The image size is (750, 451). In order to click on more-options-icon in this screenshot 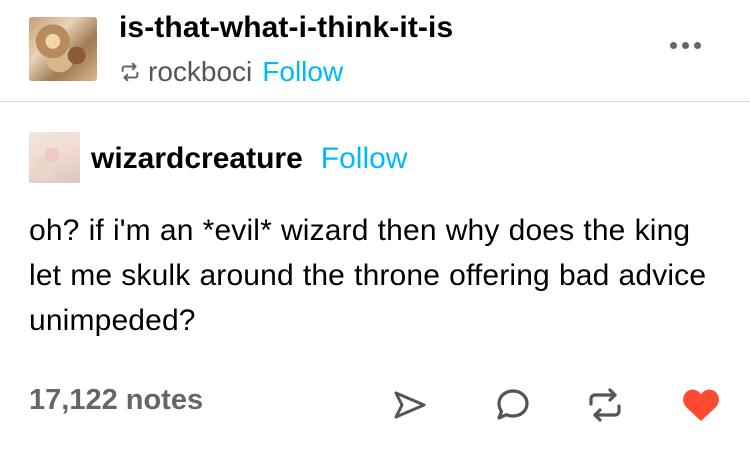, I will do `click(685, 45)`.